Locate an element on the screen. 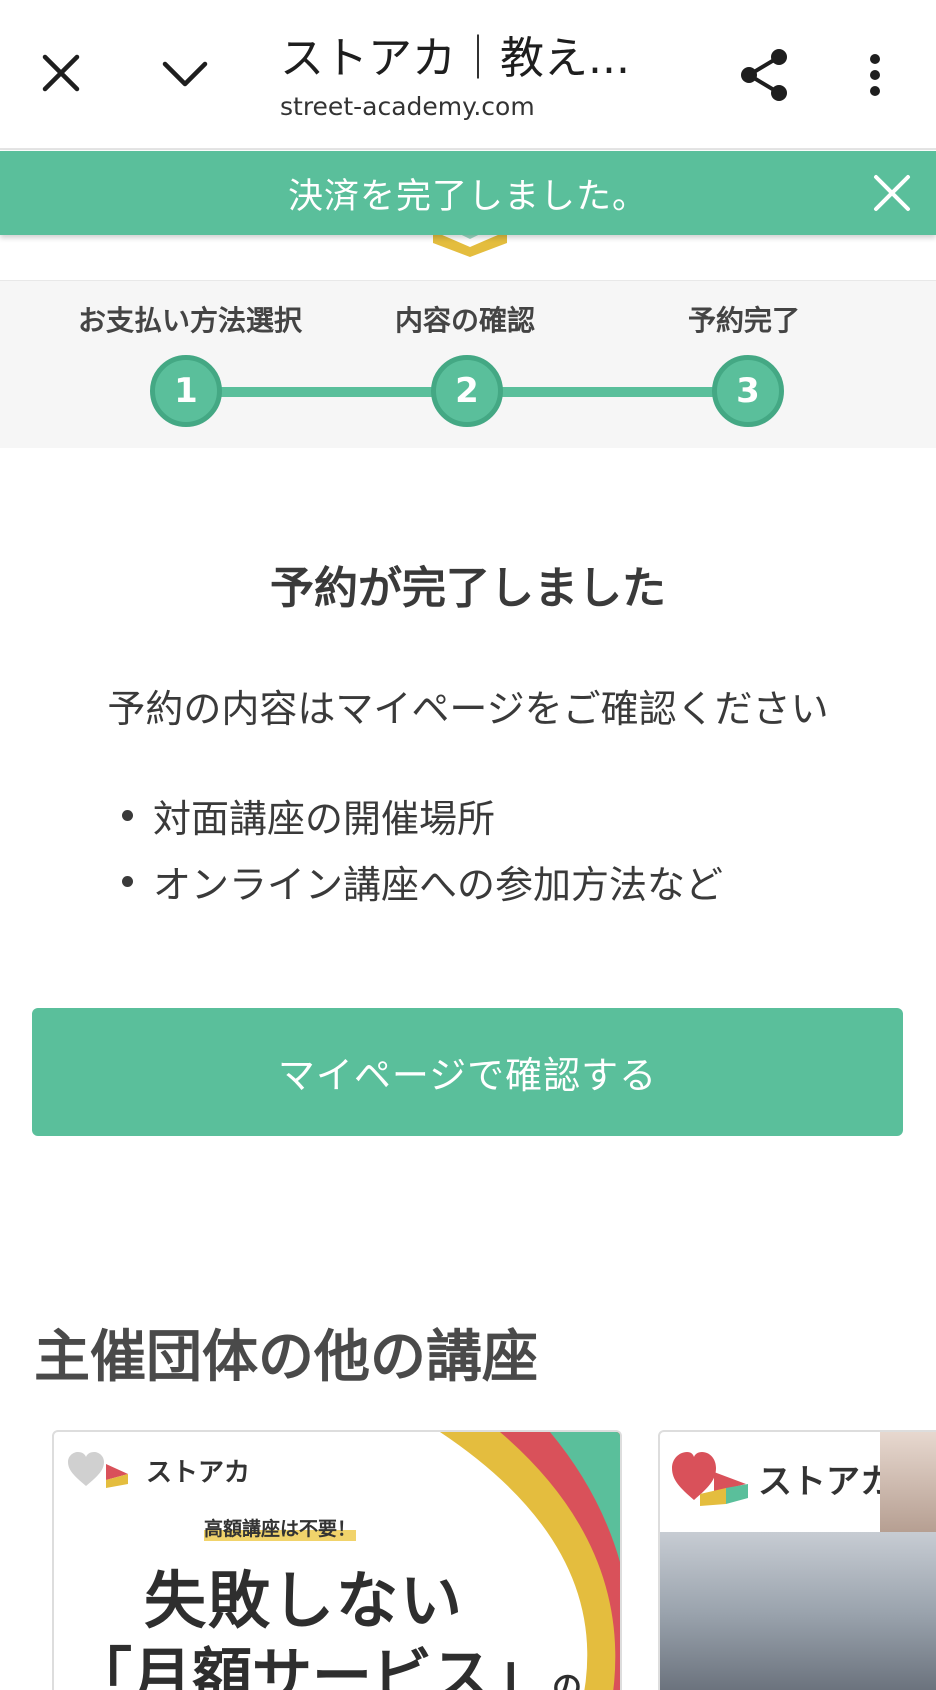  step-circle-2: 2 is located at coordinates (467, 391).